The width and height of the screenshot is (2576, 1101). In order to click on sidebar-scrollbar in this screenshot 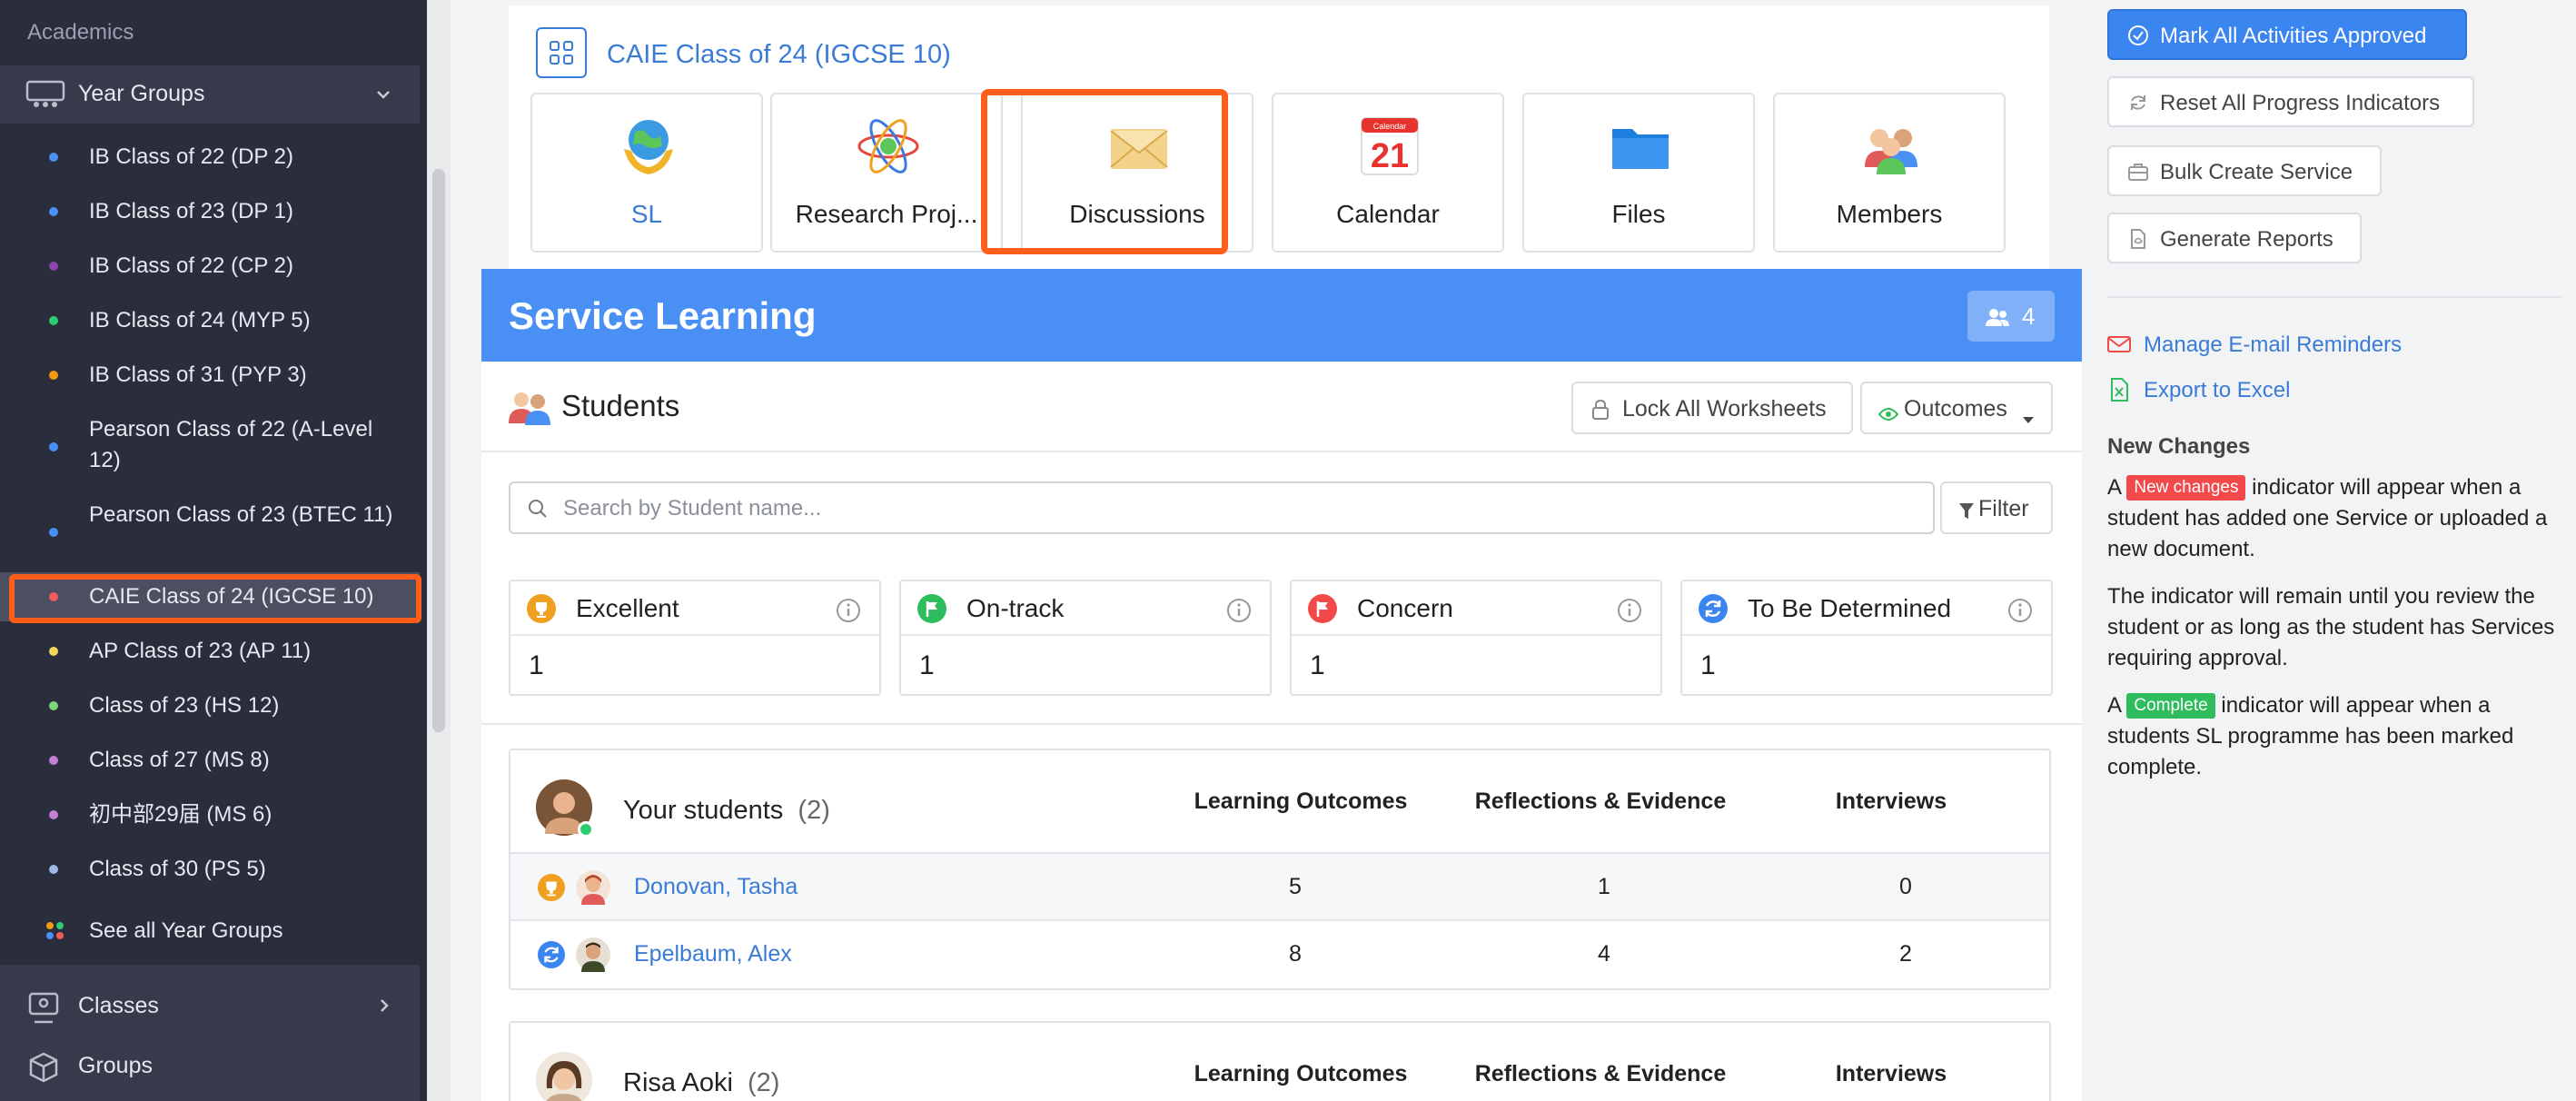, I will do `click(438, 451)`.